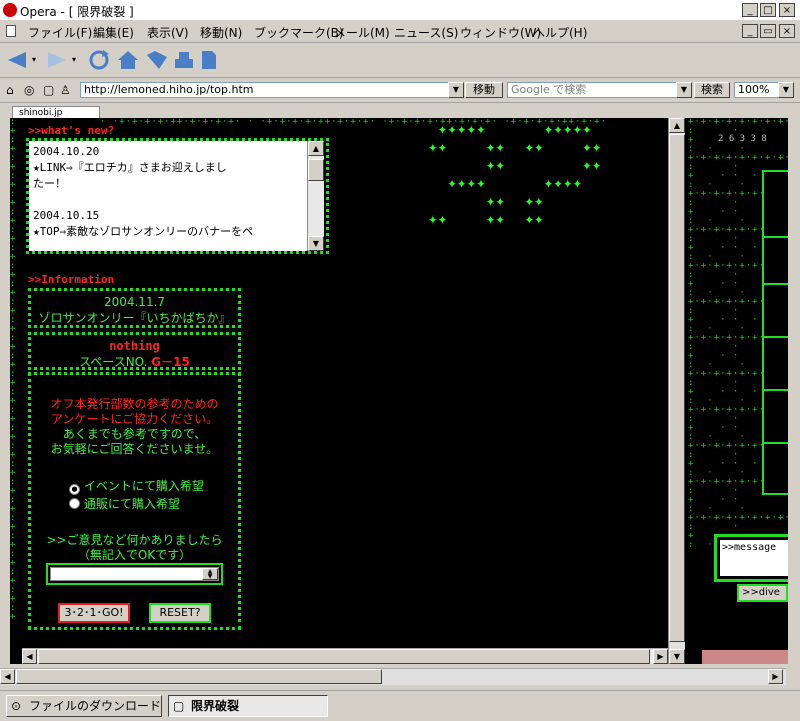  I want to click on downloads-tab-label: ファイルのダウンロード, so click(95, 706).